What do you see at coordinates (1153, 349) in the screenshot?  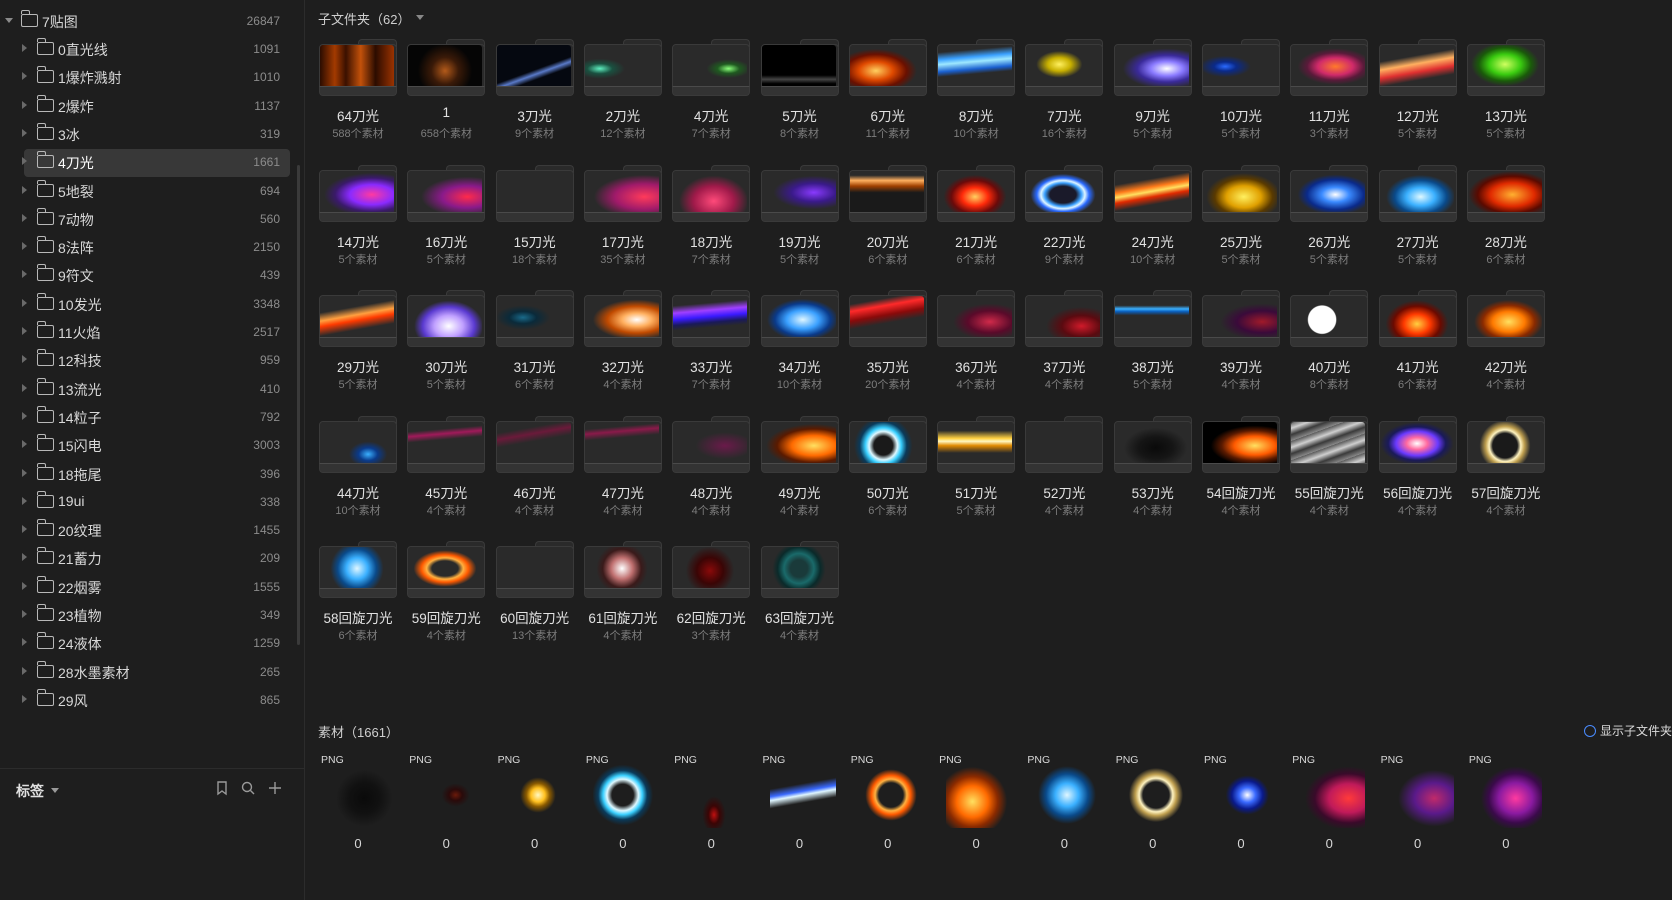 I see `subfolder-card: 38刀光 5个素材` at bounding box center [1153, 349].